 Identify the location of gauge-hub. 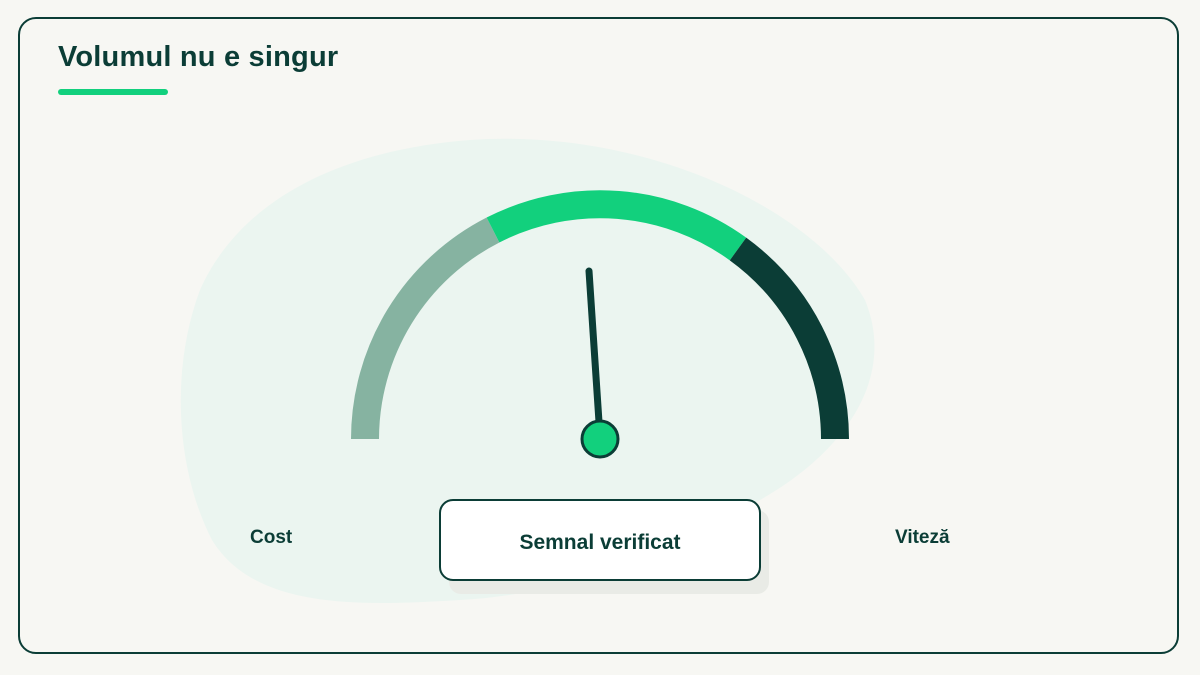
(600, 439).